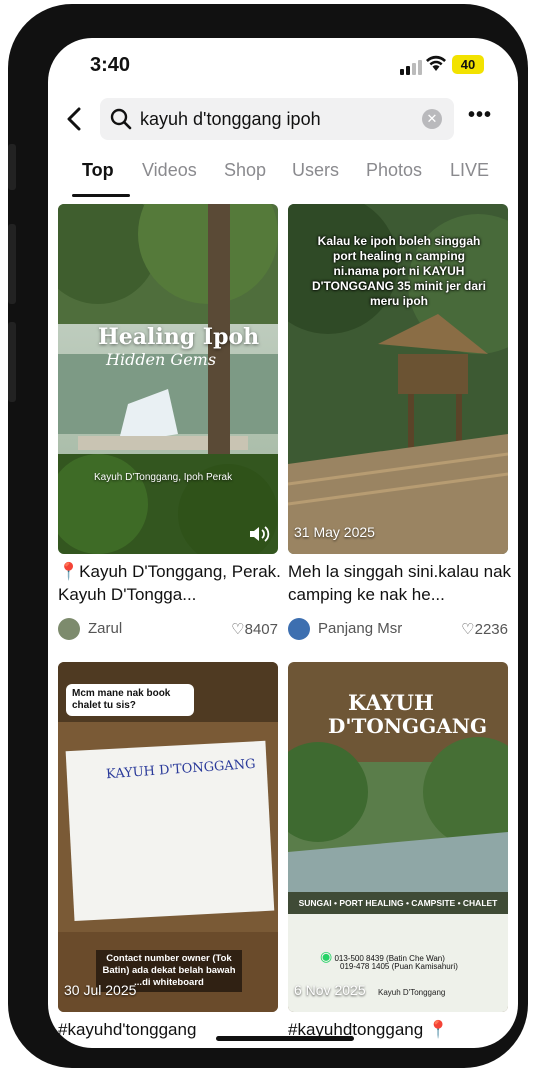 The width and height of the screenshot is (536, 1074). Describe the element at coordinates (326, 956) in the screenshot. I see `whatsapp-icon: ◉` at that location.